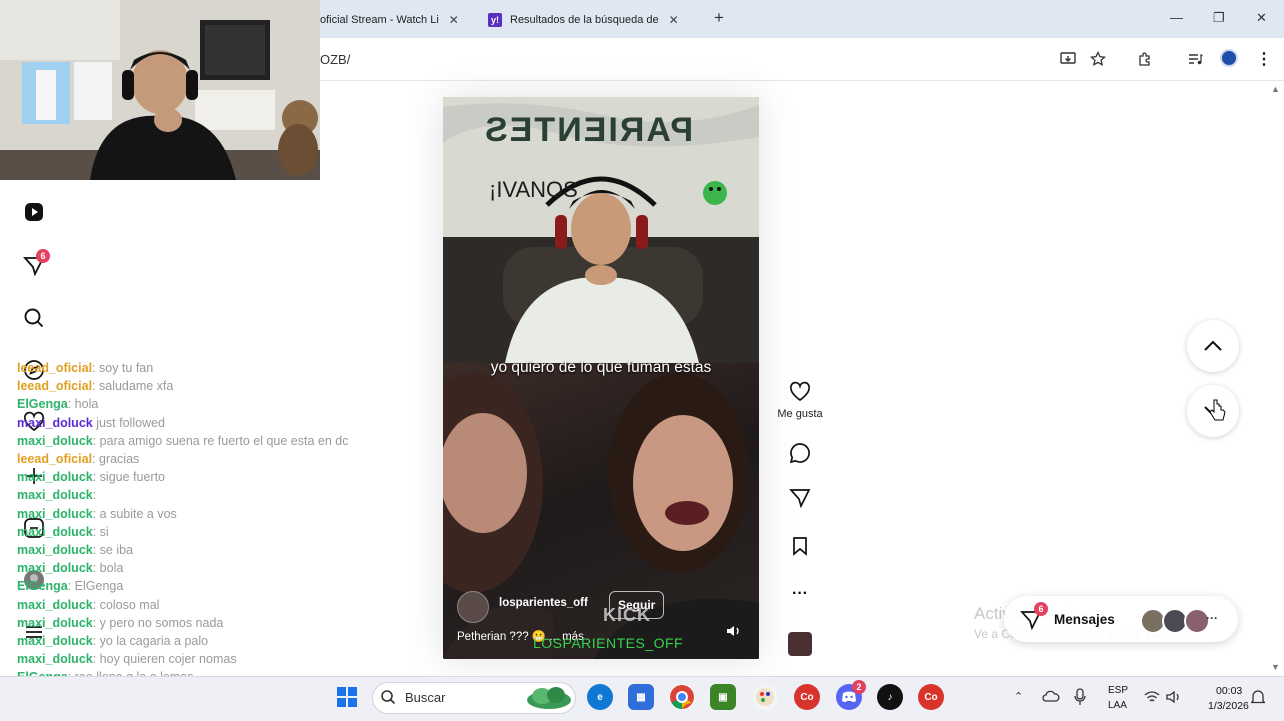 The width and height of the screenshot is (1284, 721). I want to click on channel-avatar, so click(473, 607).